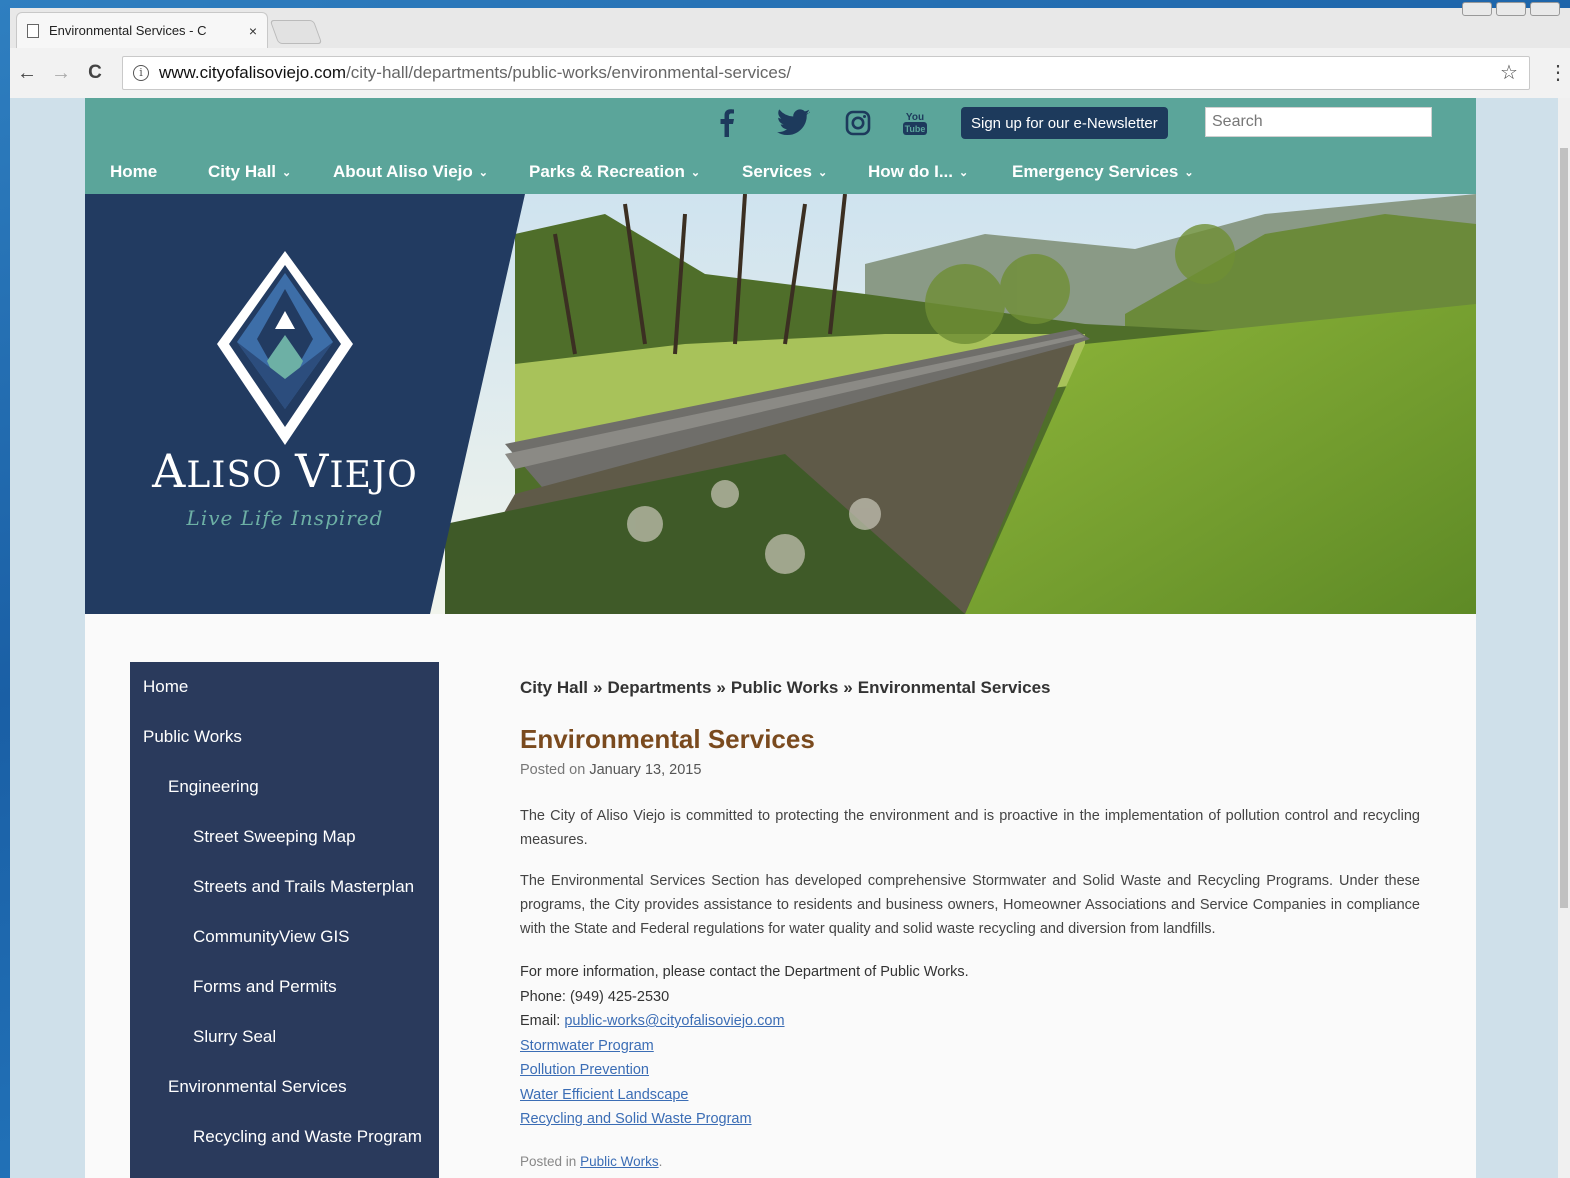 Image resolution: width=1570 pixels, height=1178 pixels. Describe the element at coordinates (858, 123) in the screenshot. I see `instagram-icon` at that location.